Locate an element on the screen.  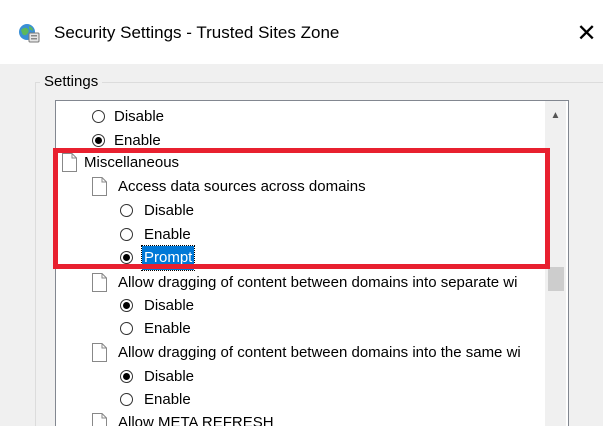
category-label: Miscellaneous is located at coordinates (132, 162).